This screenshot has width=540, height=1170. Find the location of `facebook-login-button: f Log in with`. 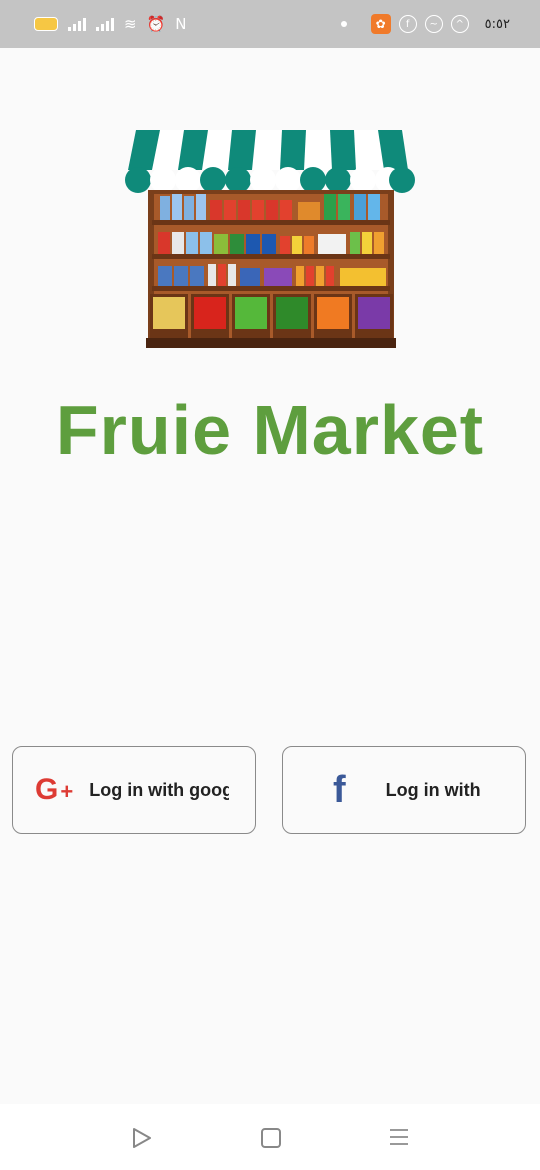

facebook-login-button: f Log in with is located at coordinates (404, 790).